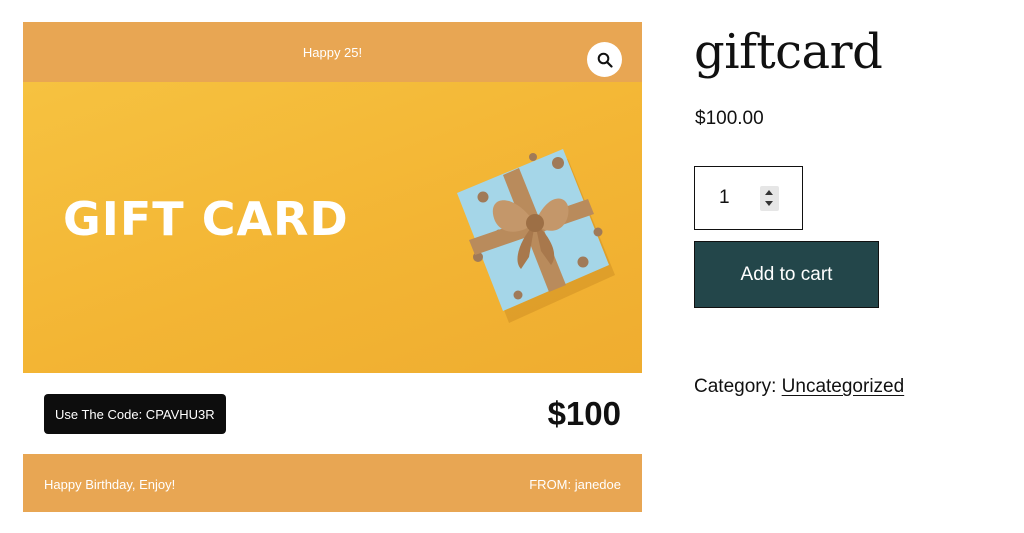  Describe the element at coordinates (135, 414) in the screenshot. I see `coupon-code-badge: Use The Code: CPAVHU3R` at that location.